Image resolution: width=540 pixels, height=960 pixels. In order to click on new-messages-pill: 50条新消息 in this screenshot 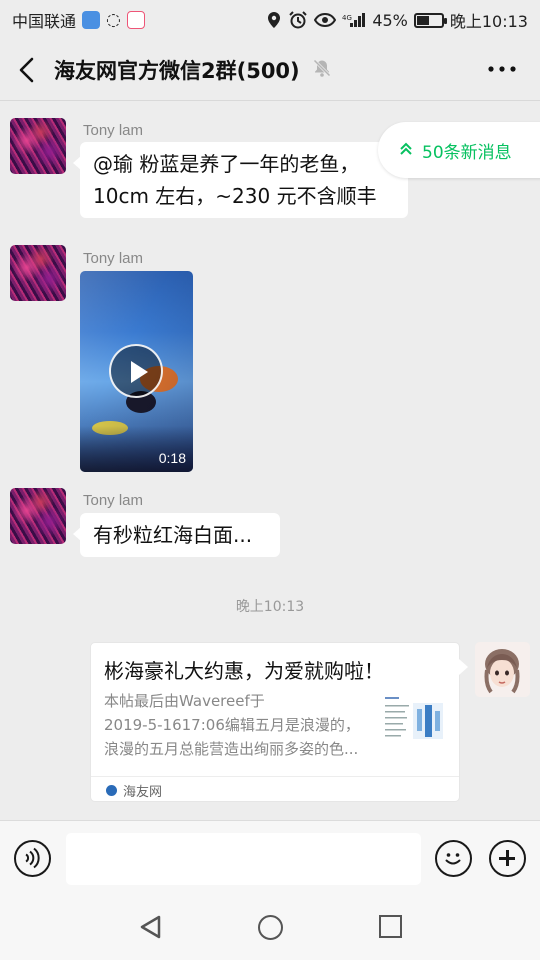, I will do `click(459, 150)`.